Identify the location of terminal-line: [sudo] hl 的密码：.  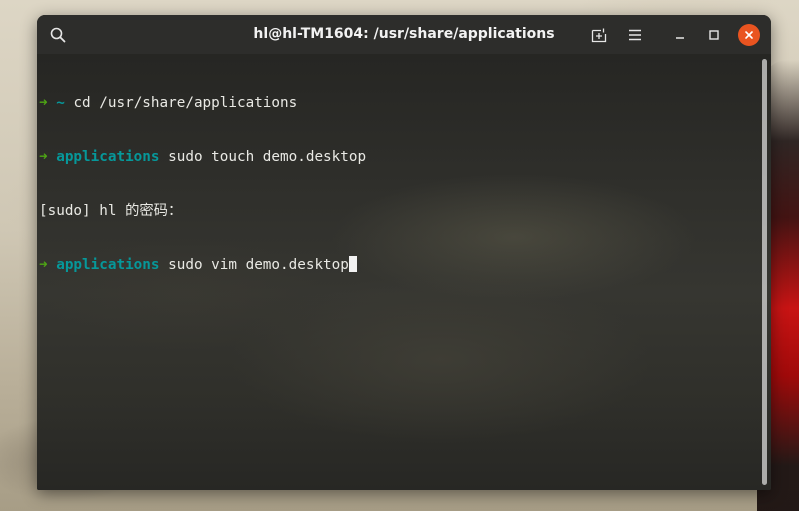
(202, 211).